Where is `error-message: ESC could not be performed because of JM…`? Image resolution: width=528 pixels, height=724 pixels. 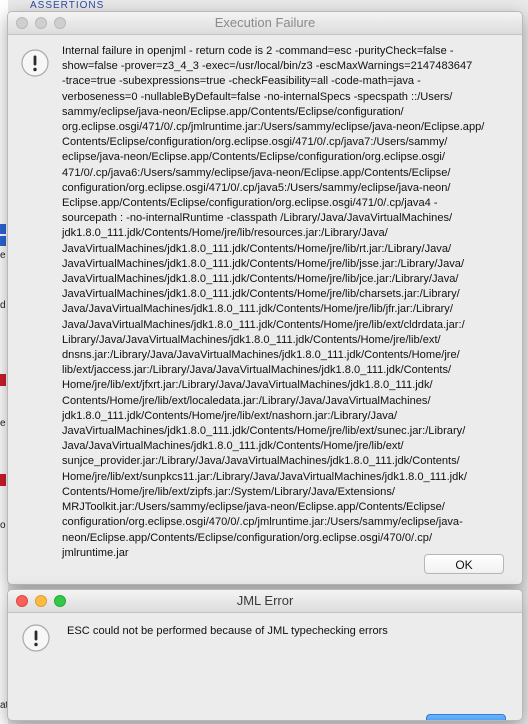
error-message: ESC could not be performed because of JM… is located at coordinates (227, 631).